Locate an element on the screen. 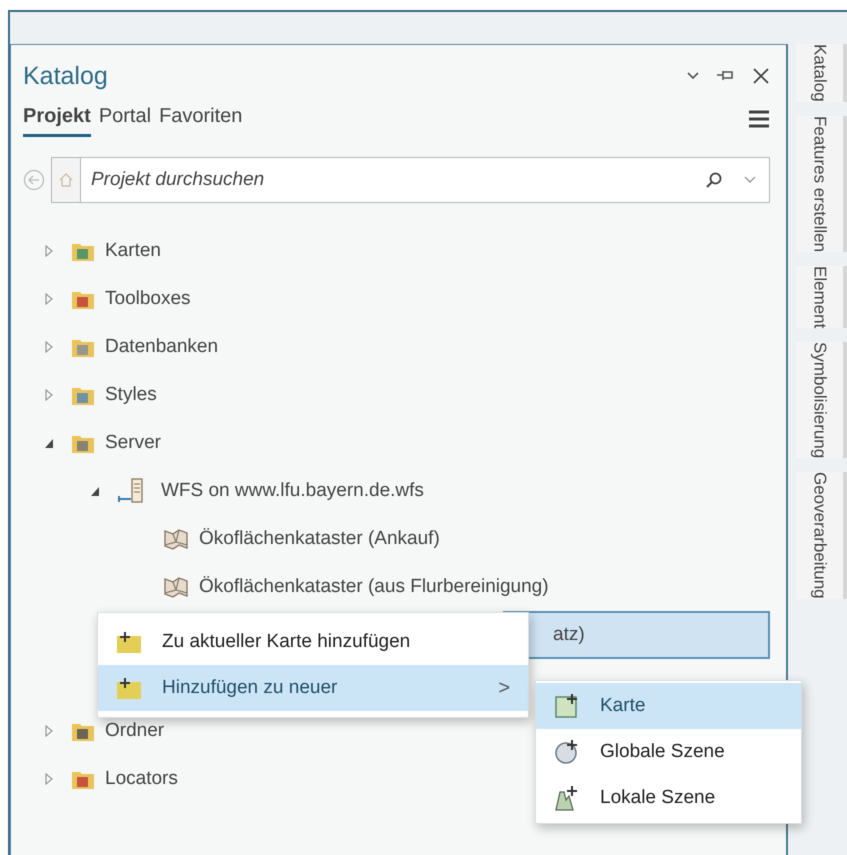 The width and height of the screenshot is (847, 855). side-tab: Features erstellen is located at coordinates (821, 184).